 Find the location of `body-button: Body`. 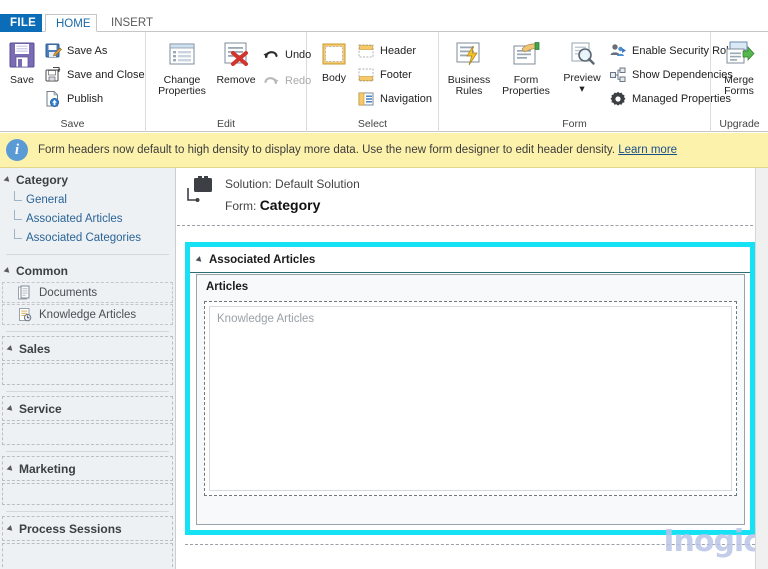

body-button: Body is located at coordinates (334, 63).